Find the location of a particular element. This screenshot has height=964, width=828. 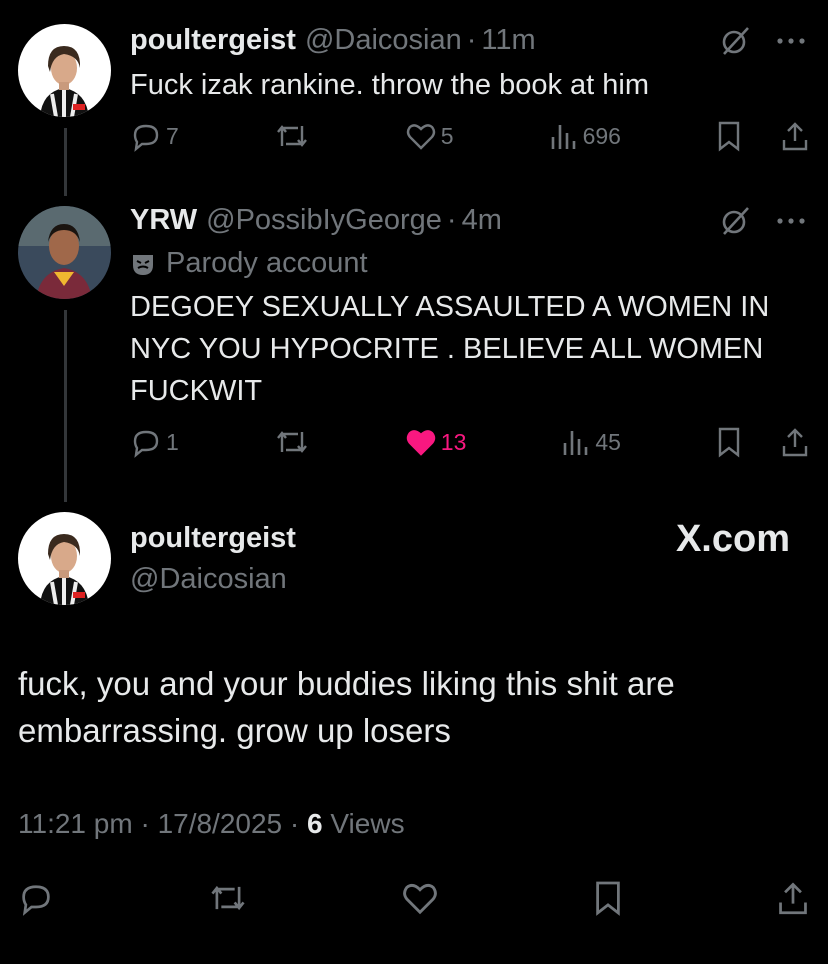

like-button: 5 is located at coordinates (429, 136).